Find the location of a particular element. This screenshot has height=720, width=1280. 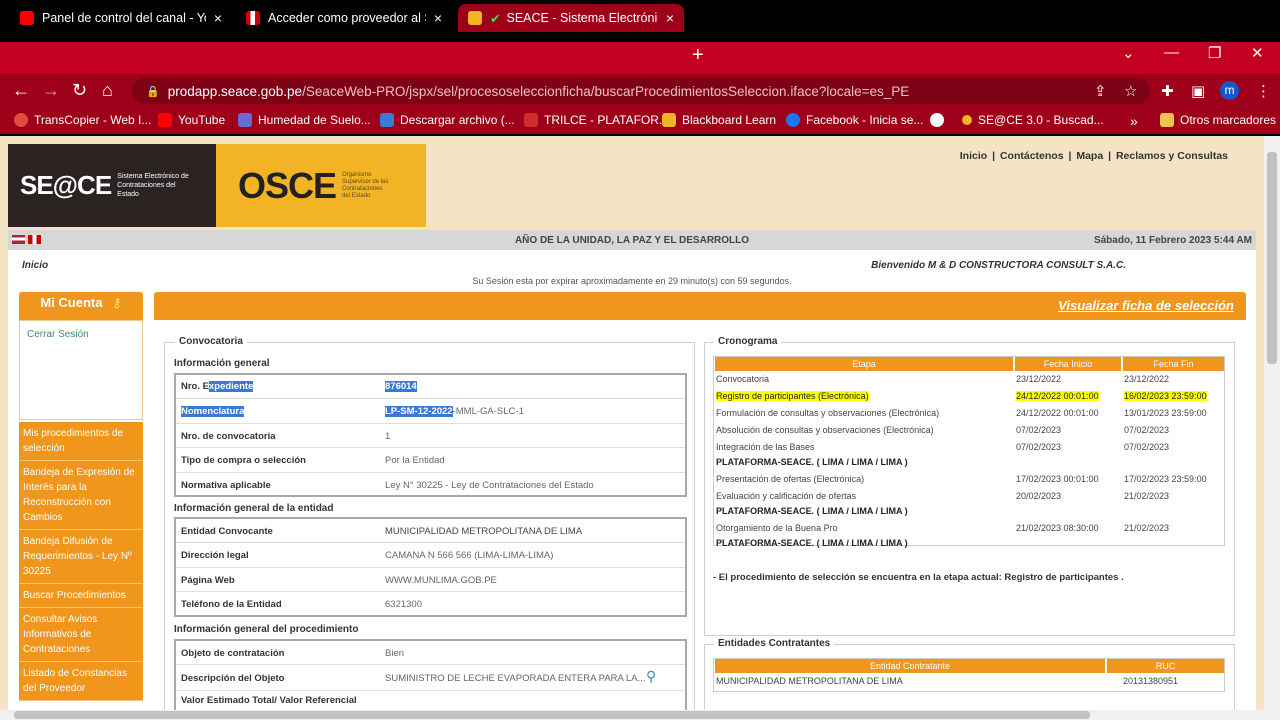

folder-icon is located at coordinates (1167, 120).